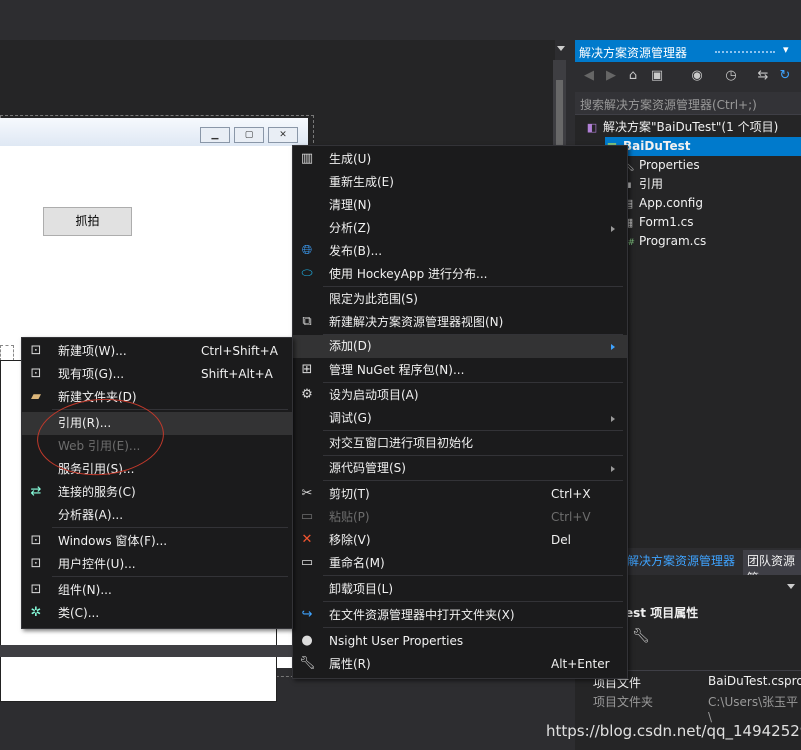 The width and height of the screenshot is (801, 750). Describe the element at coordinates (307, 369) in the screenshot. I see `nuget-icon: ⊞` at that location.